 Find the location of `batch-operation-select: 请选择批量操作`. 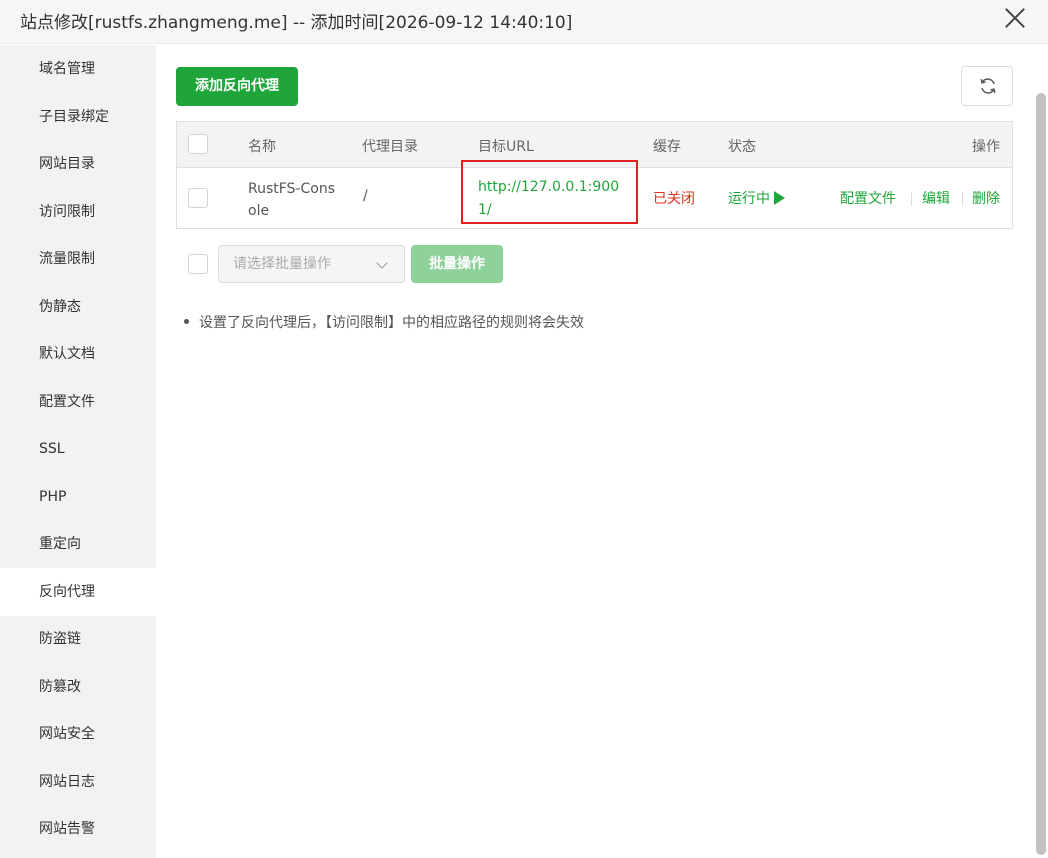

batch-operation-select: 请选择批量操作 is located at coordinates (311, 264).